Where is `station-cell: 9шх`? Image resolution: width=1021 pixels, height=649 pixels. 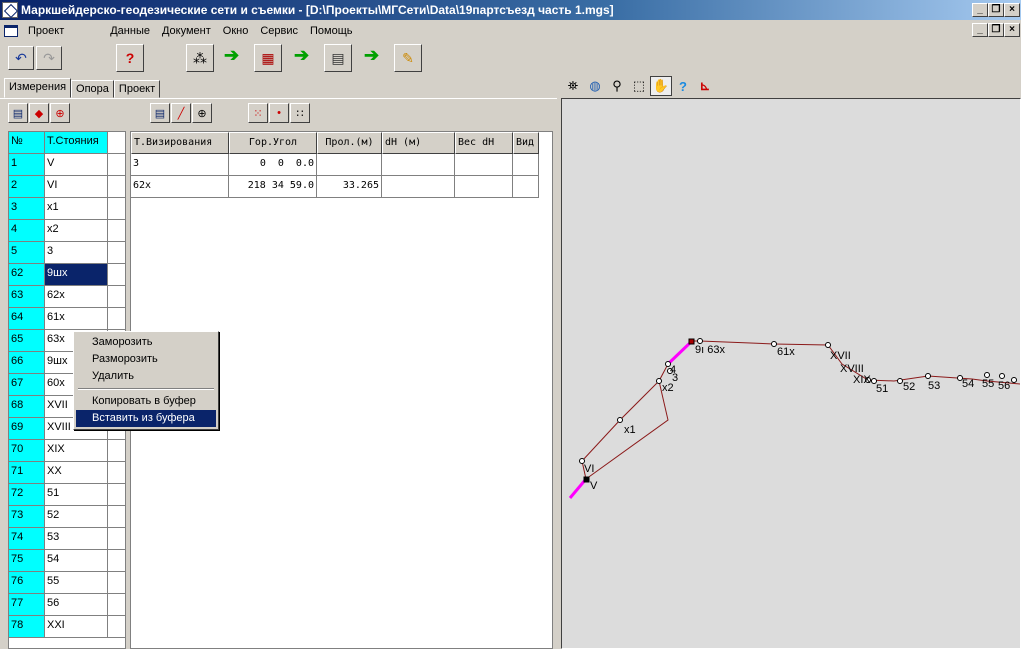
station-cell: 9шх is located at coordinates (76, 274).